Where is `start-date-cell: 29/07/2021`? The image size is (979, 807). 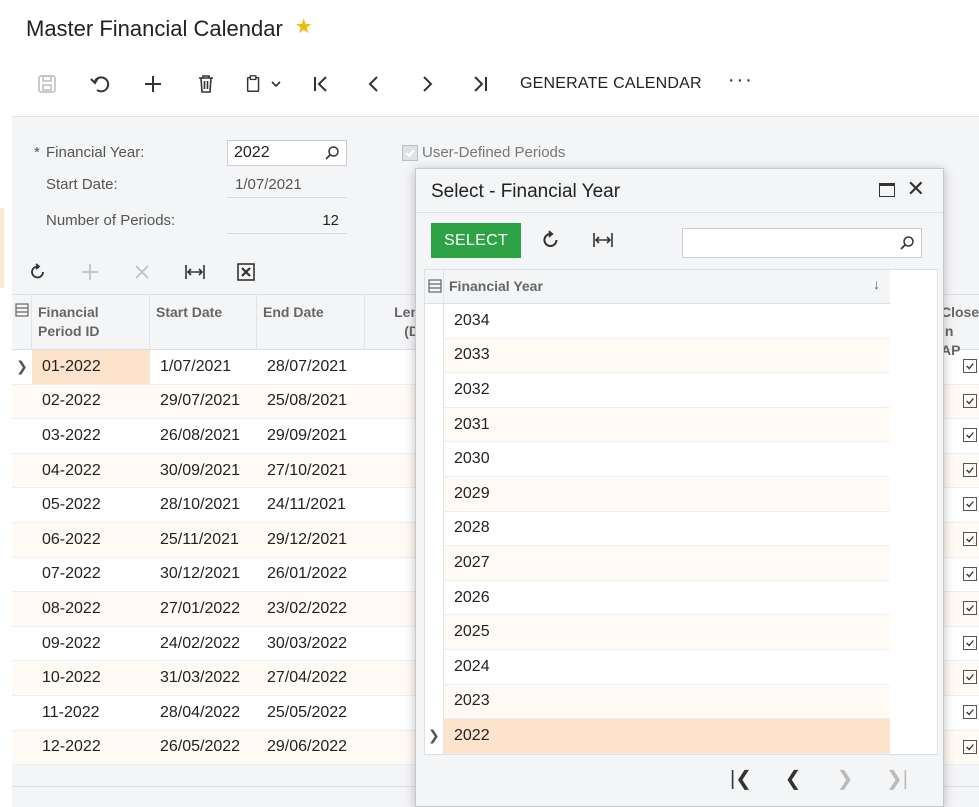 start-date-cell: 29/07/2021 is located at coordinates (203, 402).